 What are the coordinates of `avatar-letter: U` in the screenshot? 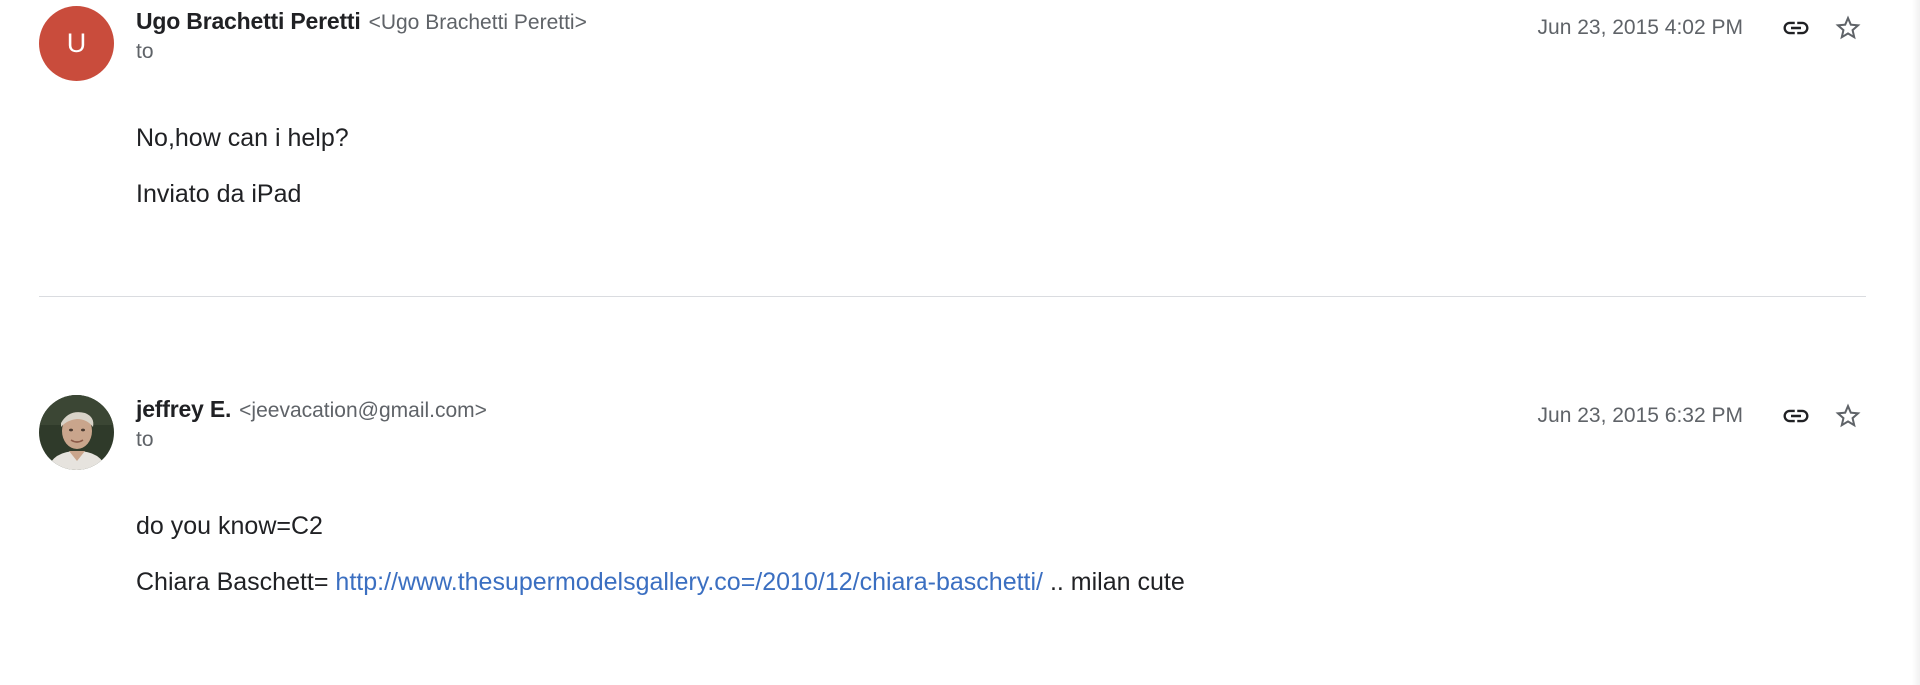 It's located at (76, 43).